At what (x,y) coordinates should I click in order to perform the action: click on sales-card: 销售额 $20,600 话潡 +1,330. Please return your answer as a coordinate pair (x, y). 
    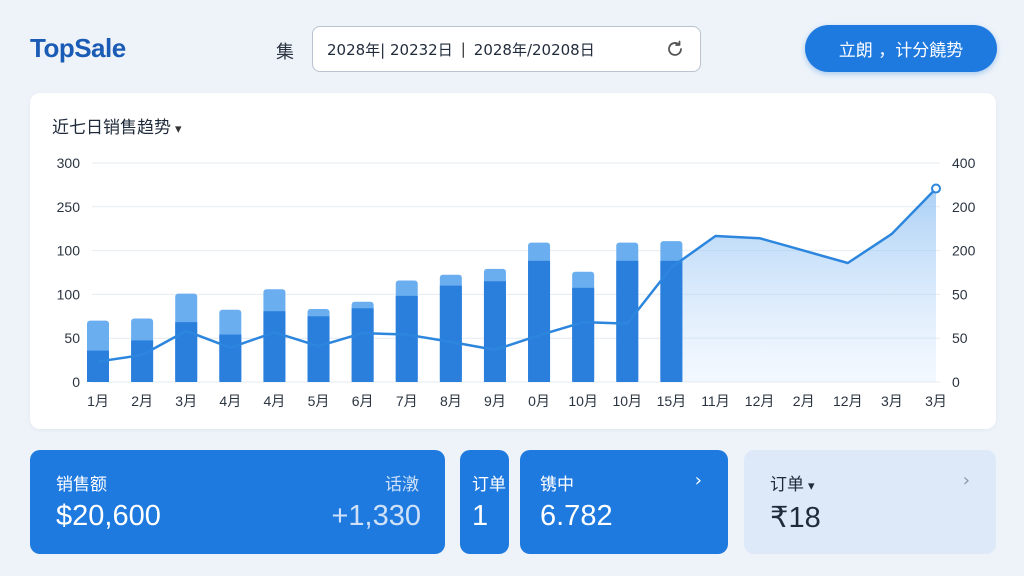
    Looking at the image, I should click on (237, 502).